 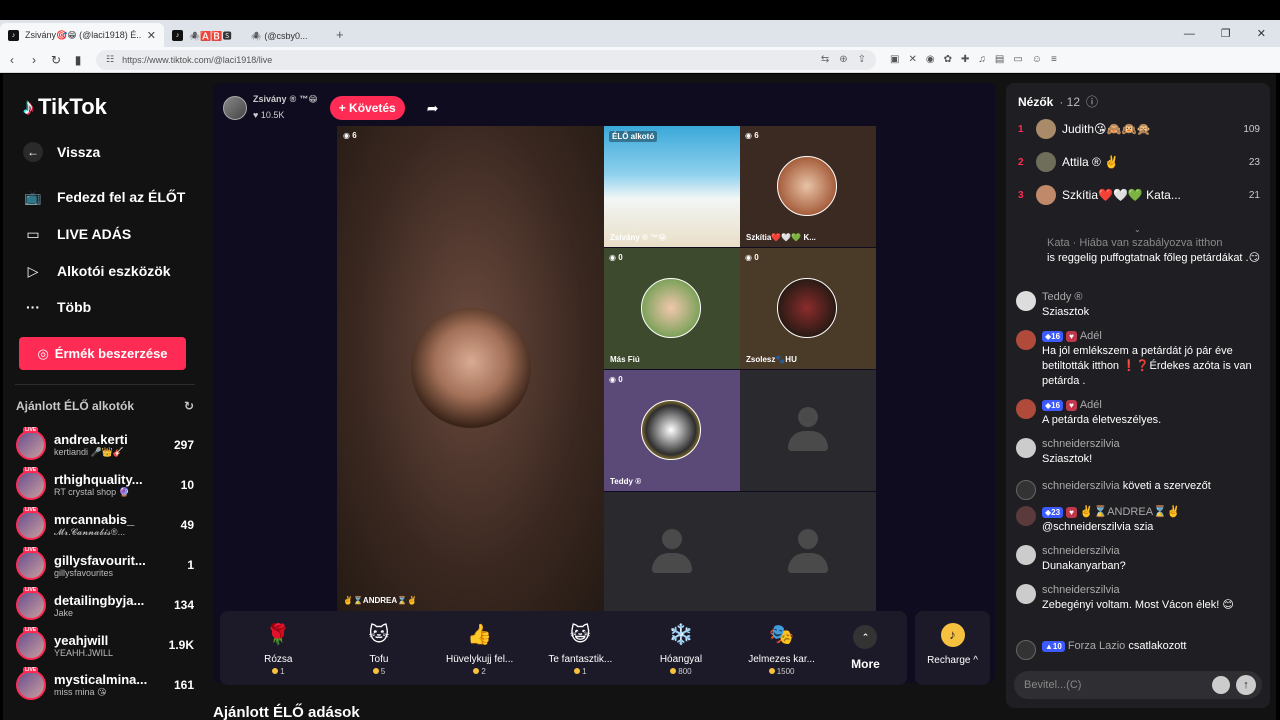 I want to click on puzzle-icon: ✚, so click(x=965, y=59).